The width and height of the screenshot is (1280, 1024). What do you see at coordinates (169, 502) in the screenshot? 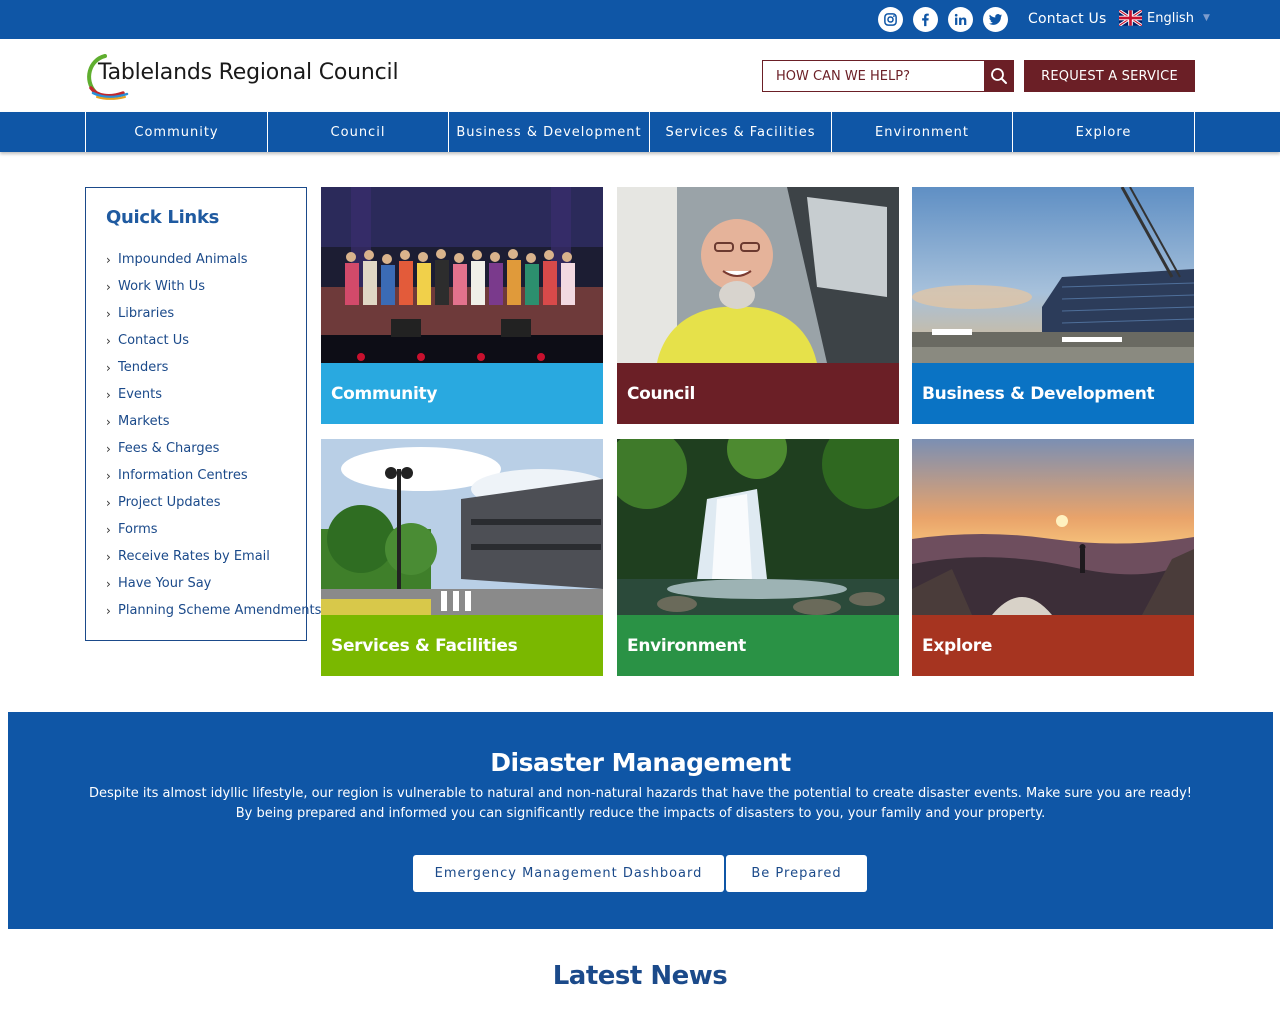
I see `quick-link-label: Project Updates` at bounding box center [169, 502].